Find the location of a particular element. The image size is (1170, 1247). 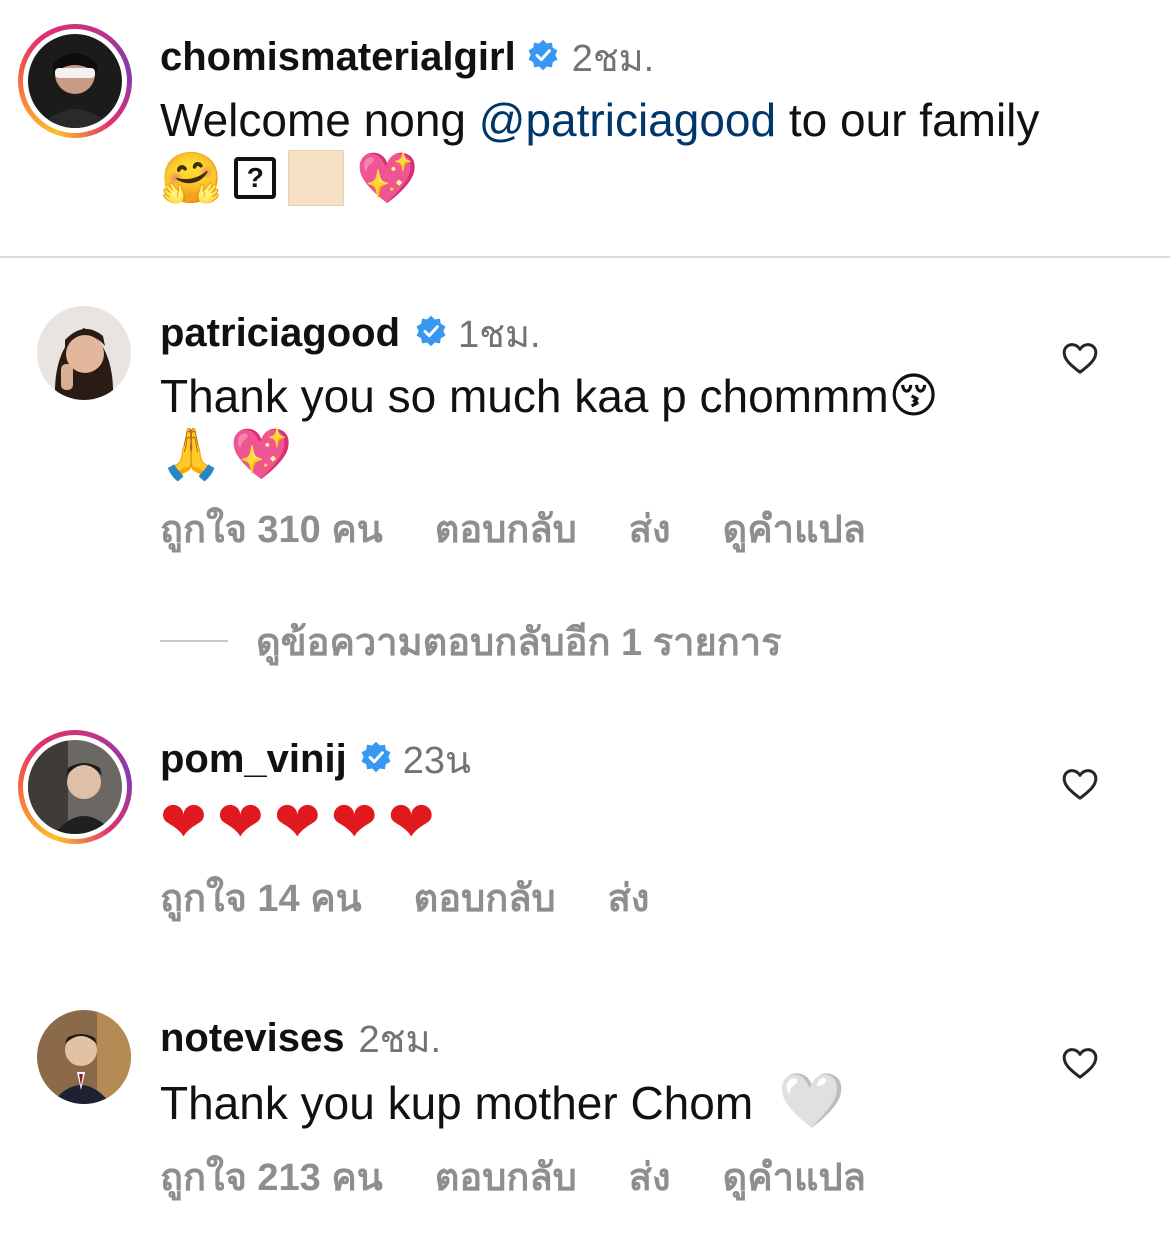

comment-emoji-row: 🙏 💖 is located at coordinates (226, 454).